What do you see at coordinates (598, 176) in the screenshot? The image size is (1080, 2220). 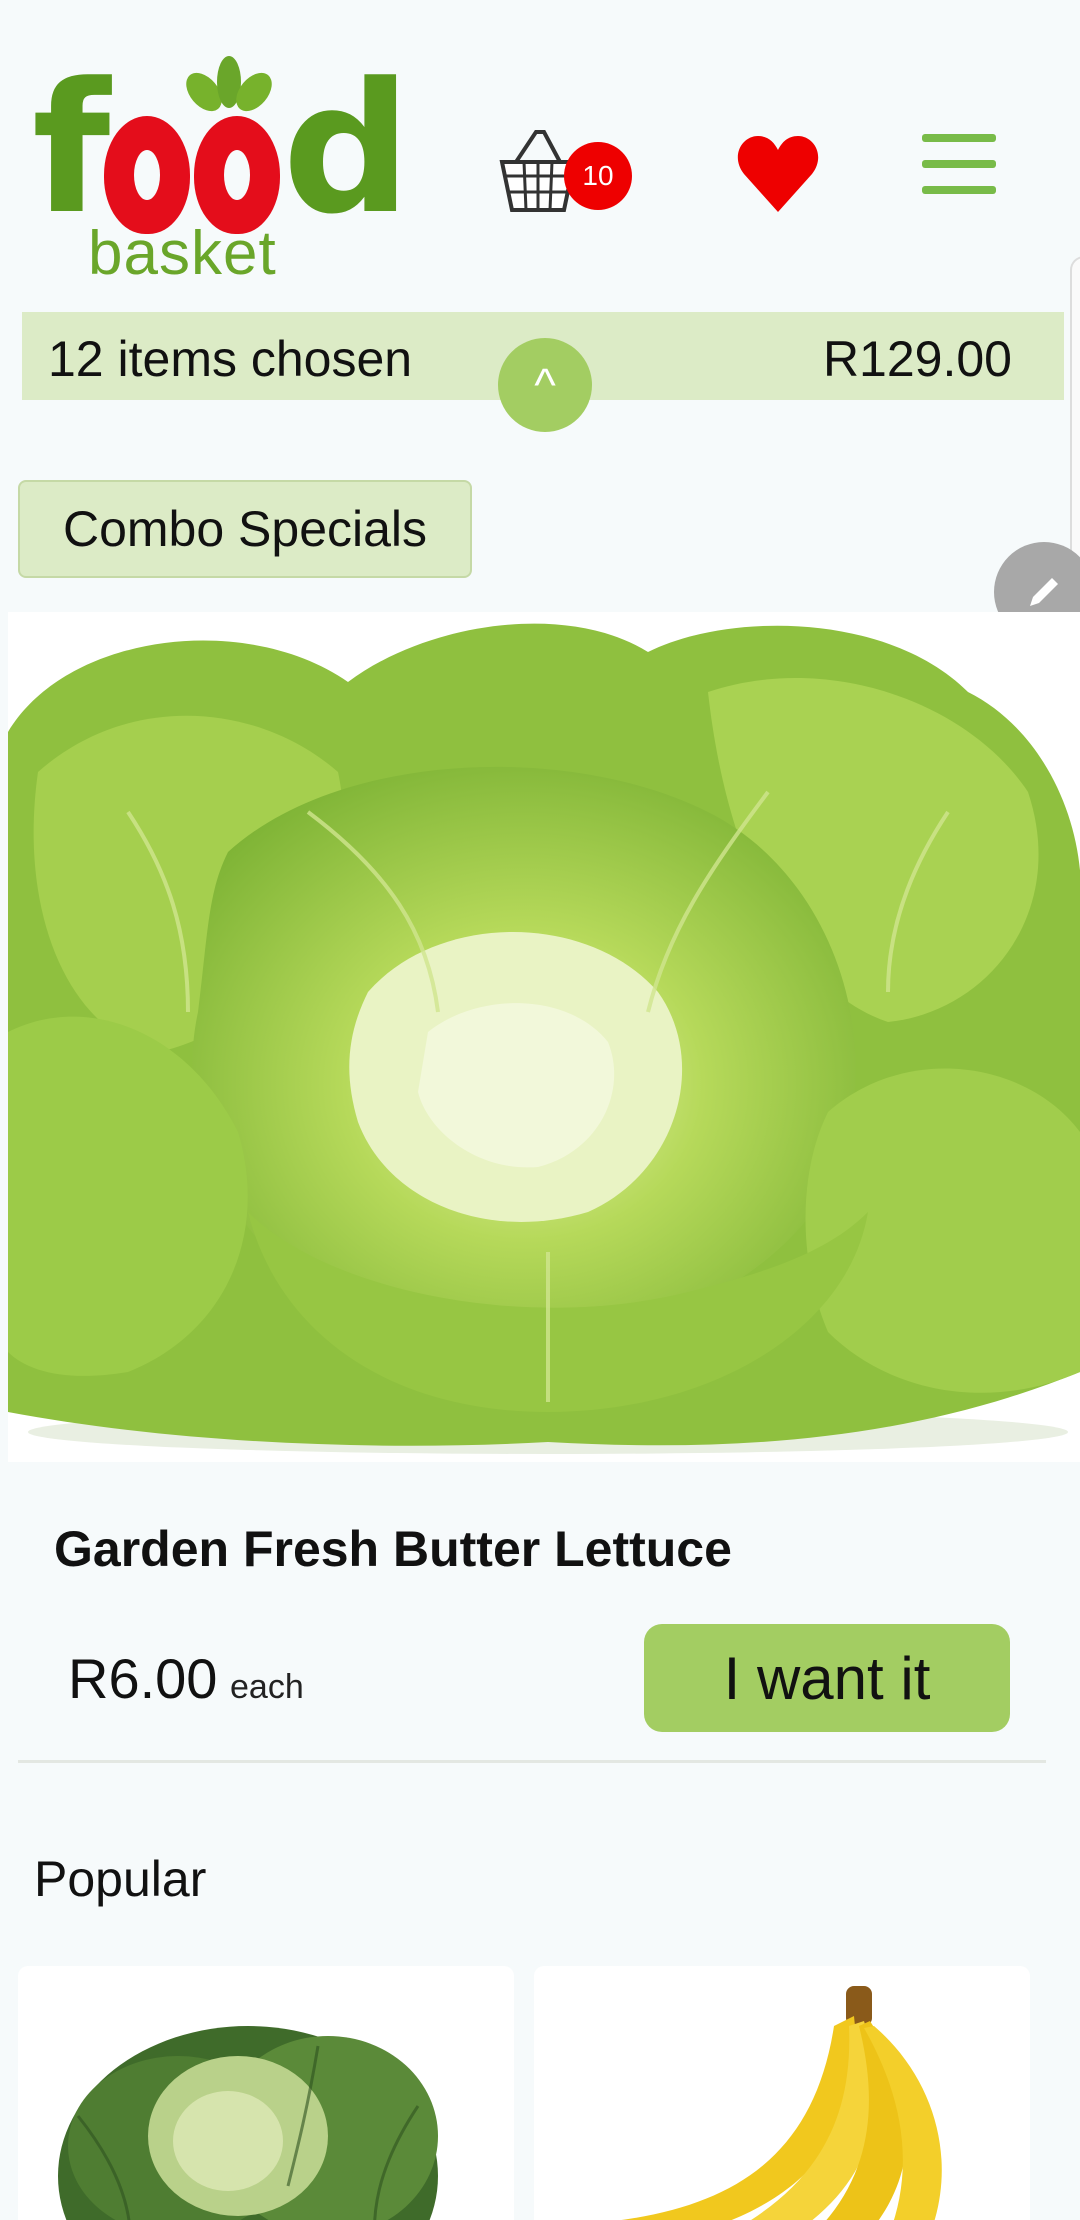 I see `cart-count-badge: 10` at bounding box center [598, 176].